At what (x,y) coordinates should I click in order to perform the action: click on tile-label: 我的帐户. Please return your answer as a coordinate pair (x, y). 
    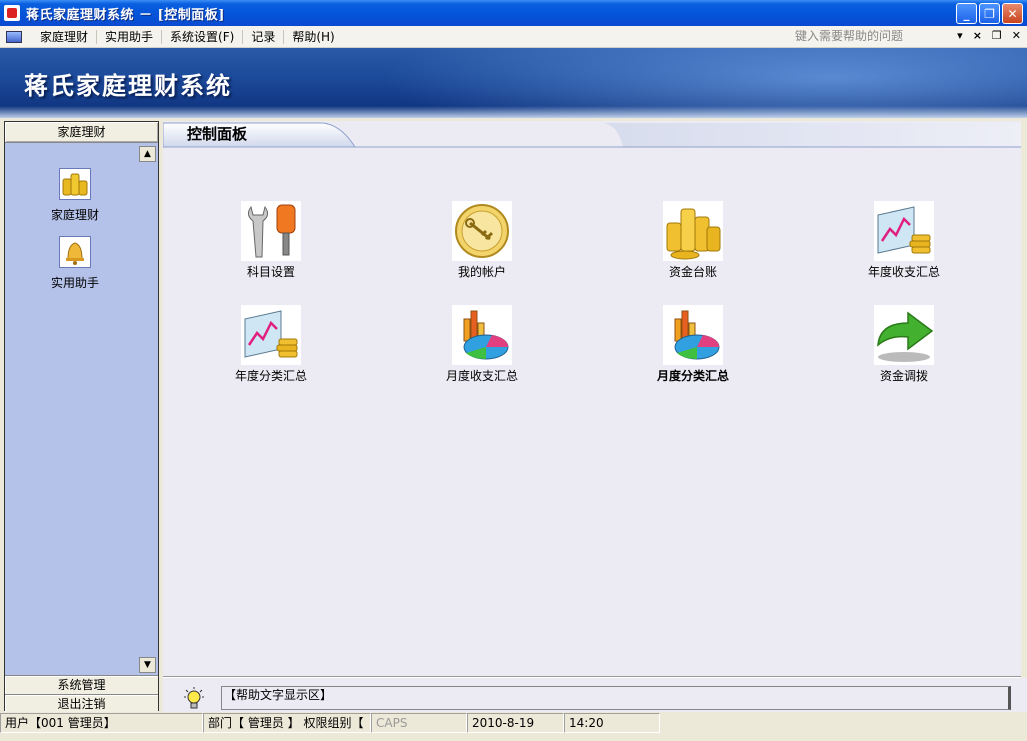
    Looking at the image, I should click on (481, 272).